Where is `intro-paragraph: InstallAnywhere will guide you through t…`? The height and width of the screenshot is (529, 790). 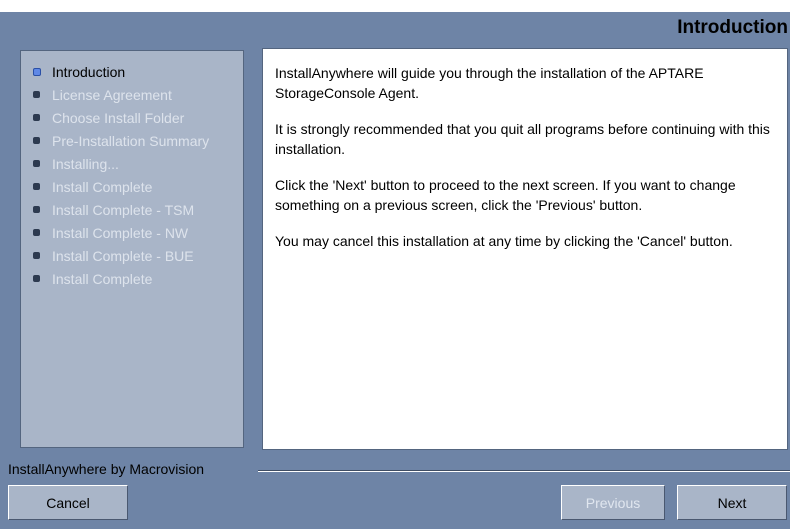 intro-paragraph: InstallAnywhere will guide you through t… is located at coordinates (489, 83).